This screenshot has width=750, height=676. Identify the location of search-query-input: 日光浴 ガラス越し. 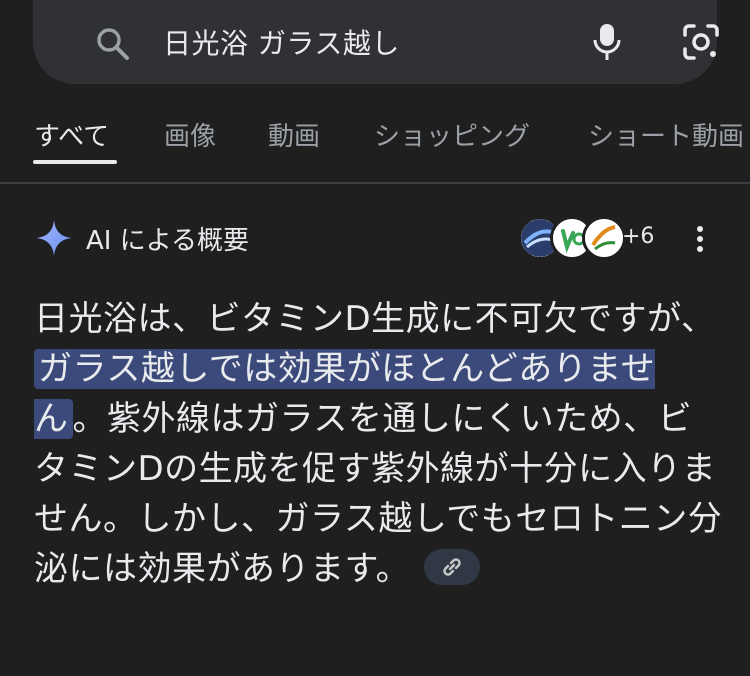
(281, 42).